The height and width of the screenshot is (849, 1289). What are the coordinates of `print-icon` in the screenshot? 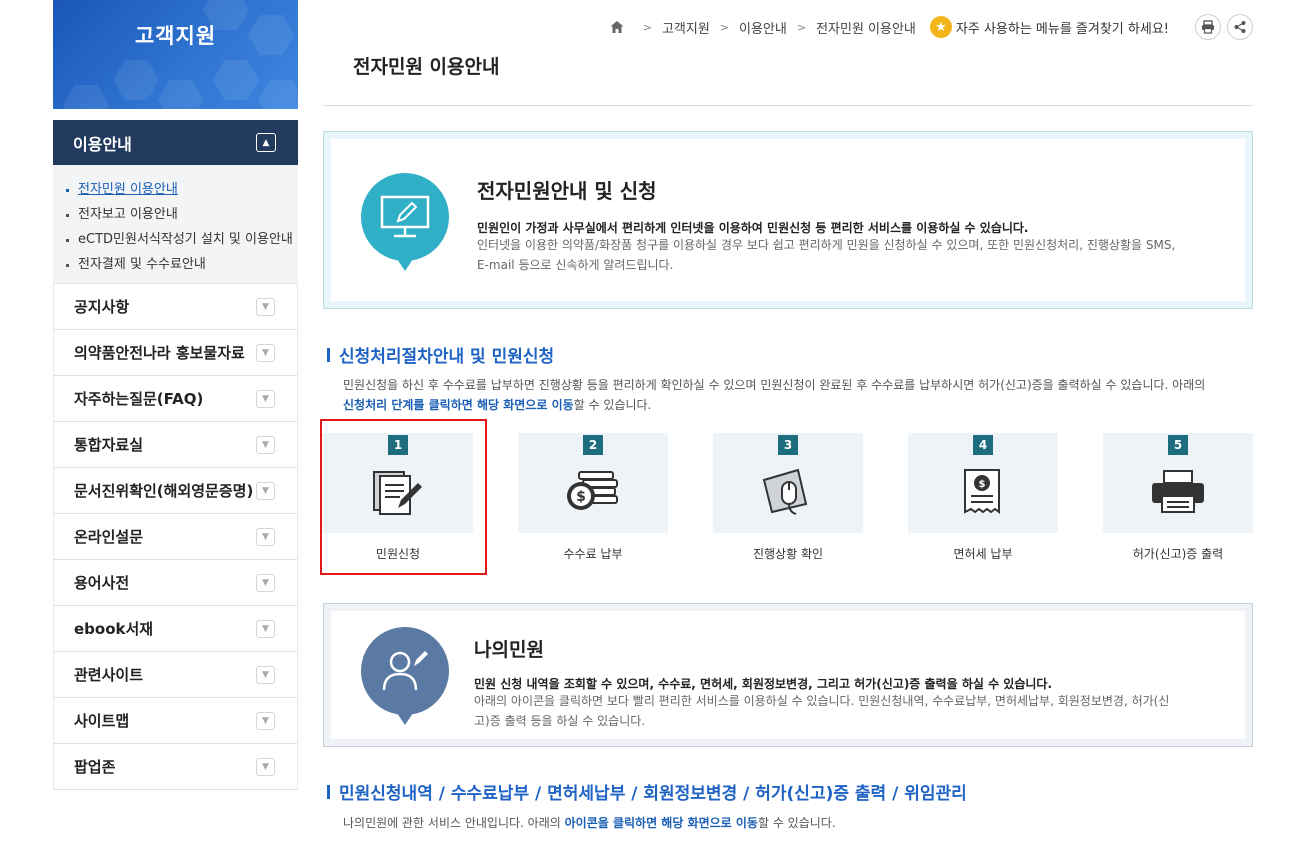 It's located at (1208, 27).